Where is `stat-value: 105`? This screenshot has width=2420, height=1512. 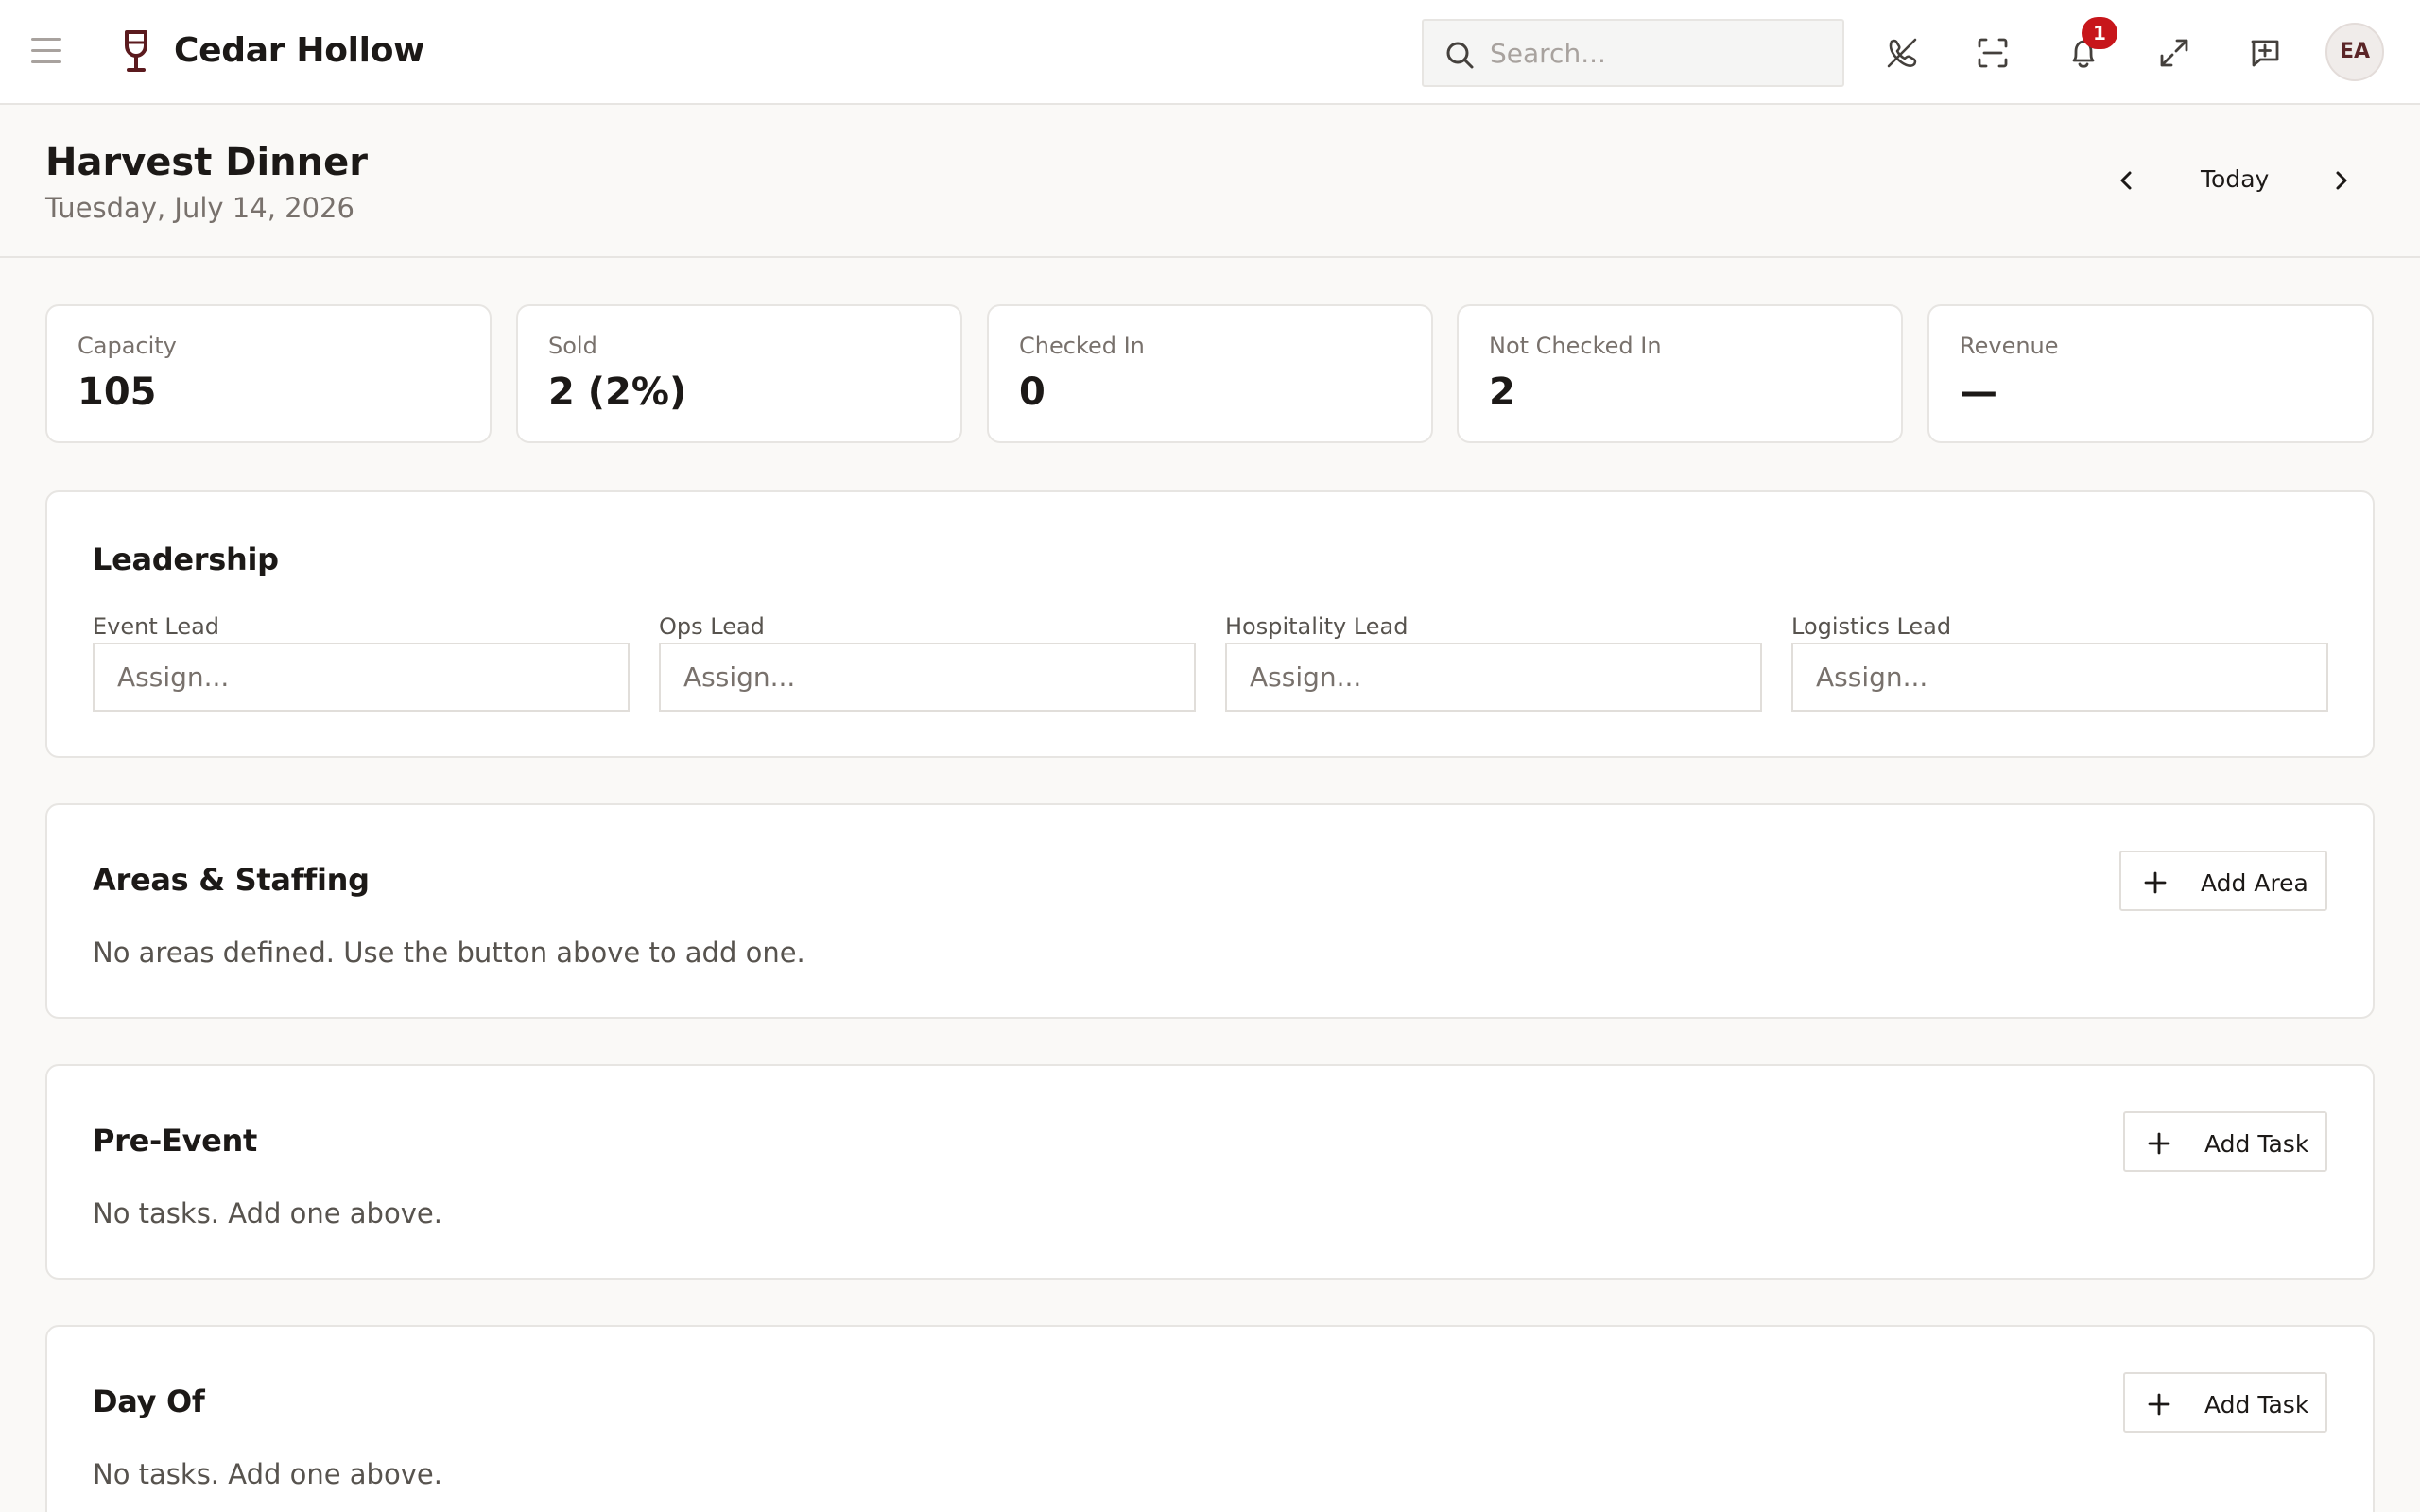 stat-value: 105 is located at coordinates (117, 392).